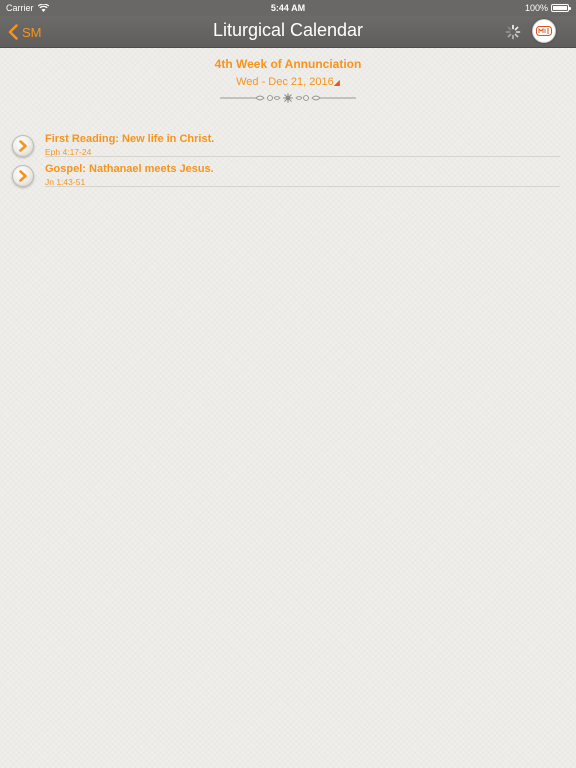 This screenshot has width=576, height=768. I want to click on status-left: Carrier, so click(27, 8).